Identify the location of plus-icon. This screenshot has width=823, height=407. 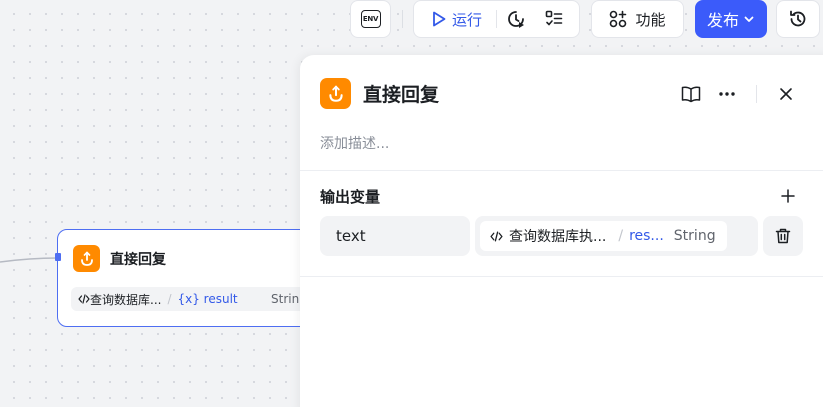
(788, 196).